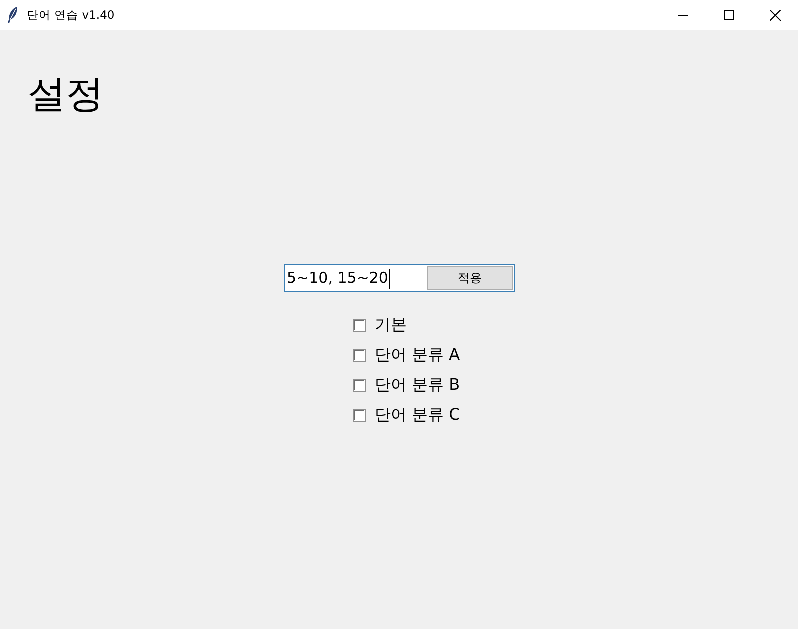 This screenshot has height=629, width=798. I want to click on window-title: 단어 연습 v1.40, so click(71, 15).